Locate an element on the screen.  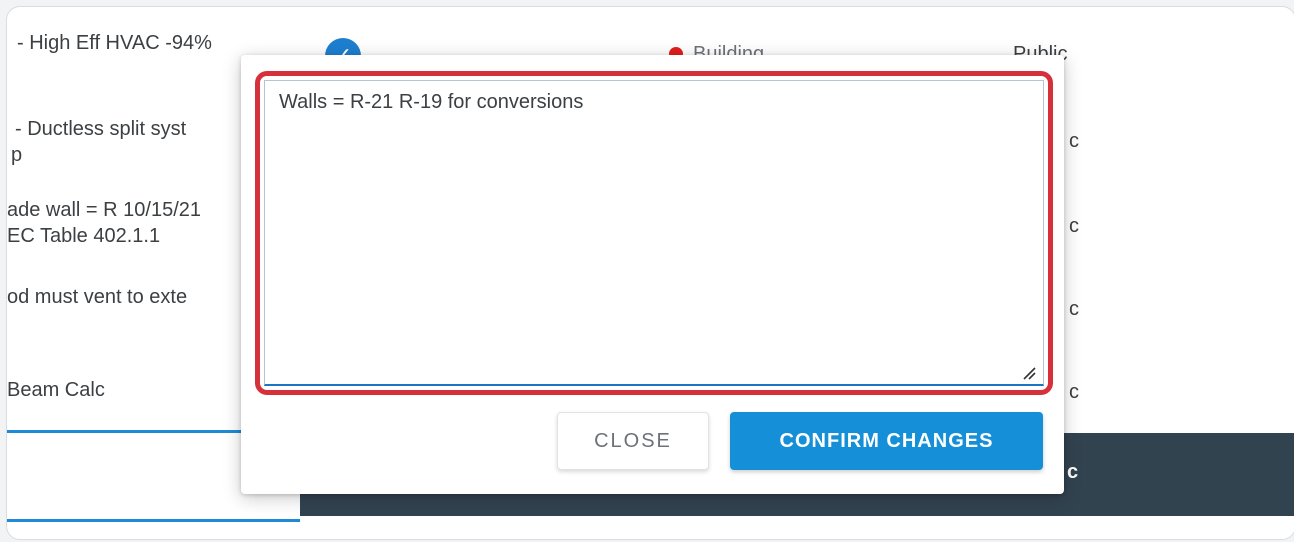
note-text-row-4: od must vent to exte is located at coordinates (97, 297).